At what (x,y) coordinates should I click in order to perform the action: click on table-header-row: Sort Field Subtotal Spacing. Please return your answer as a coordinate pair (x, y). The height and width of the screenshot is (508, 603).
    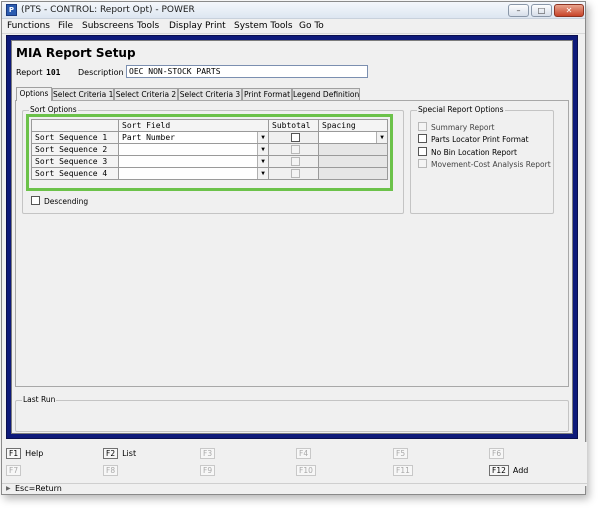
    Looking at the image, I should click on (209, 125).